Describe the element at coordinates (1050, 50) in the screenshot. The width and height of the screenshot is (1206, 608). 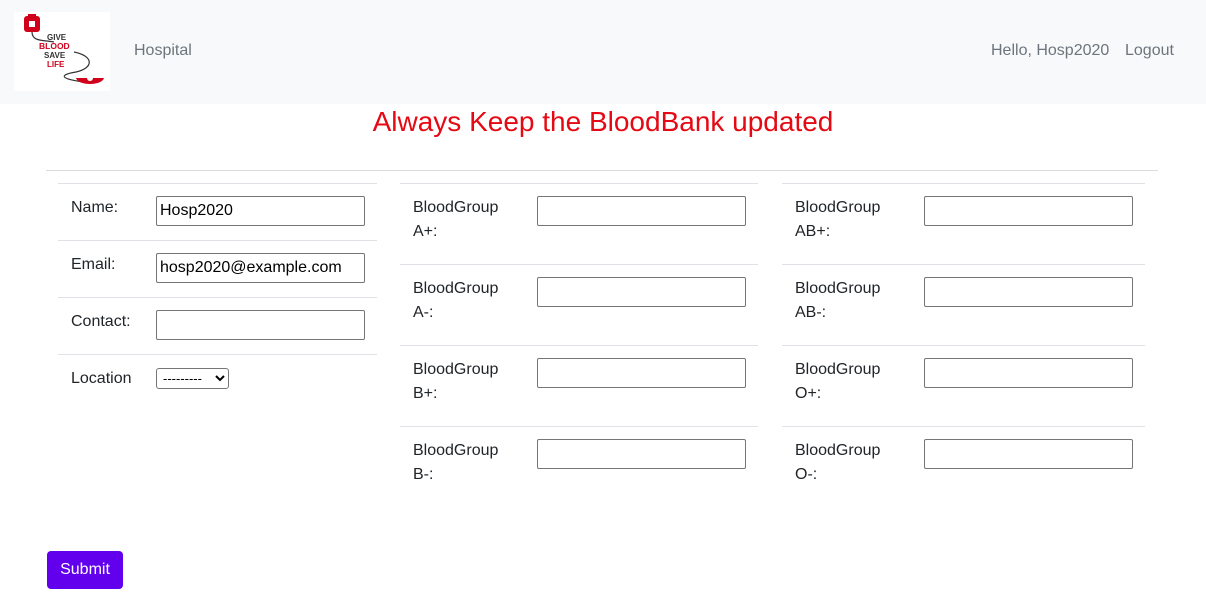
I see `user-greeting: Hello, Hosp2020` at that location.